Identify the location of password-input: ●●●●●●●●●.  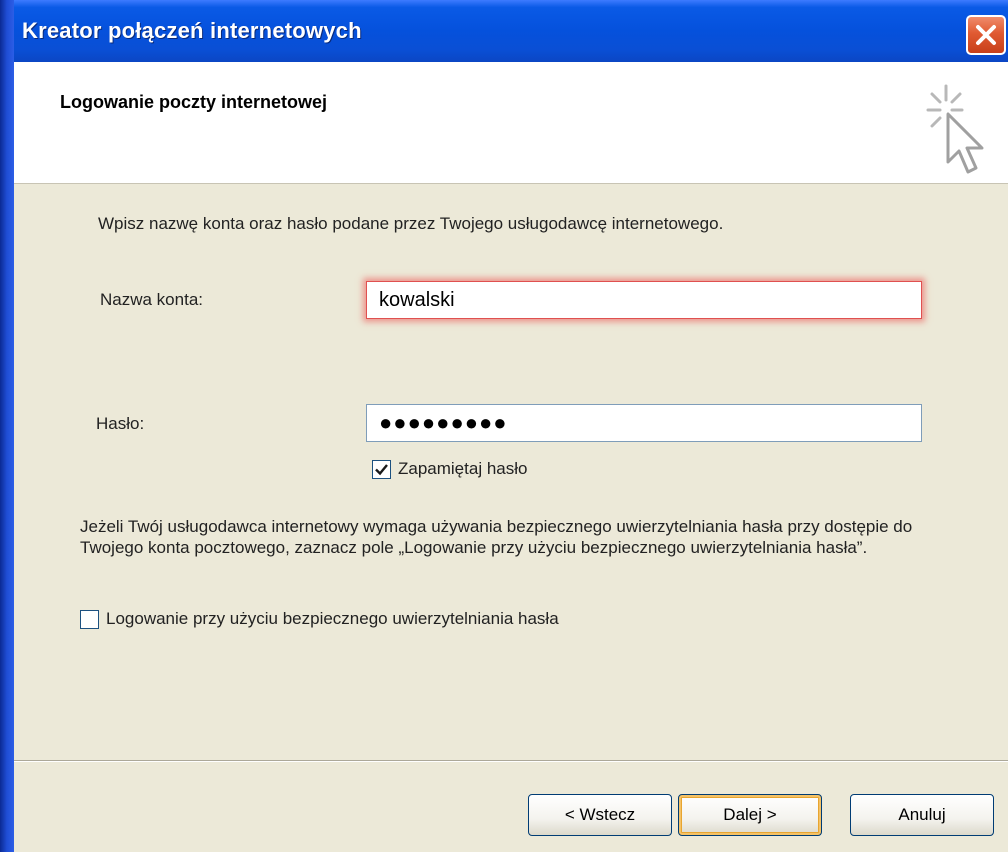
(644, 423).